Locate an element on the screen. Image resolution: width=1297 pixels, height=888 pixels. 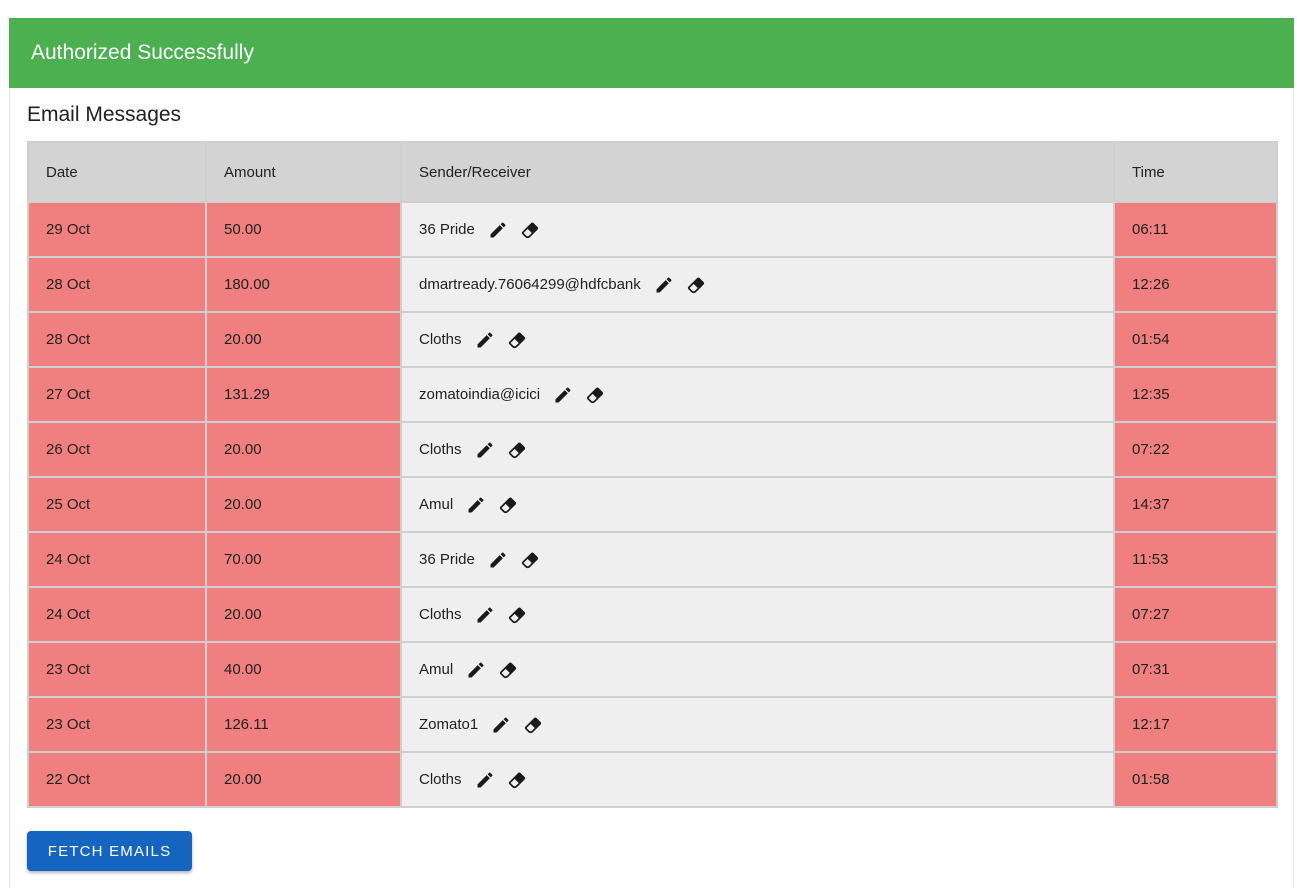
time-cell: 01:58 is located at coordinates (1195, 779).